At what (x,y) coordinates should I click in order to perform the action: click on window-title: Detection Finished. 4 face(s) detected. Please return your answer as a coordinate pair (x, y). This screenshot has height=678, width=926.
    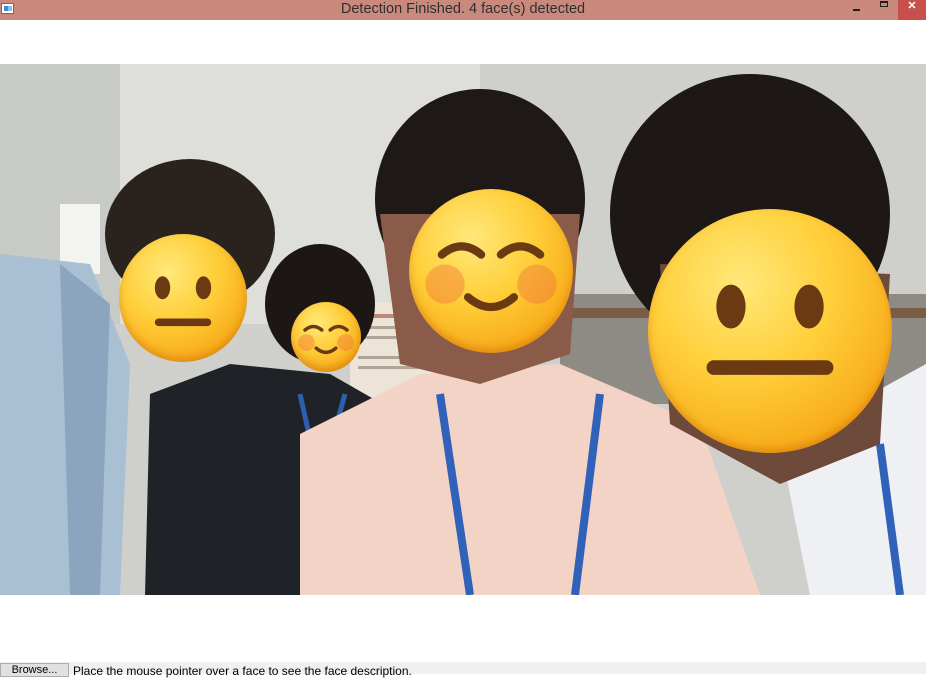
    Looking at the image, I should click on (463, 9).